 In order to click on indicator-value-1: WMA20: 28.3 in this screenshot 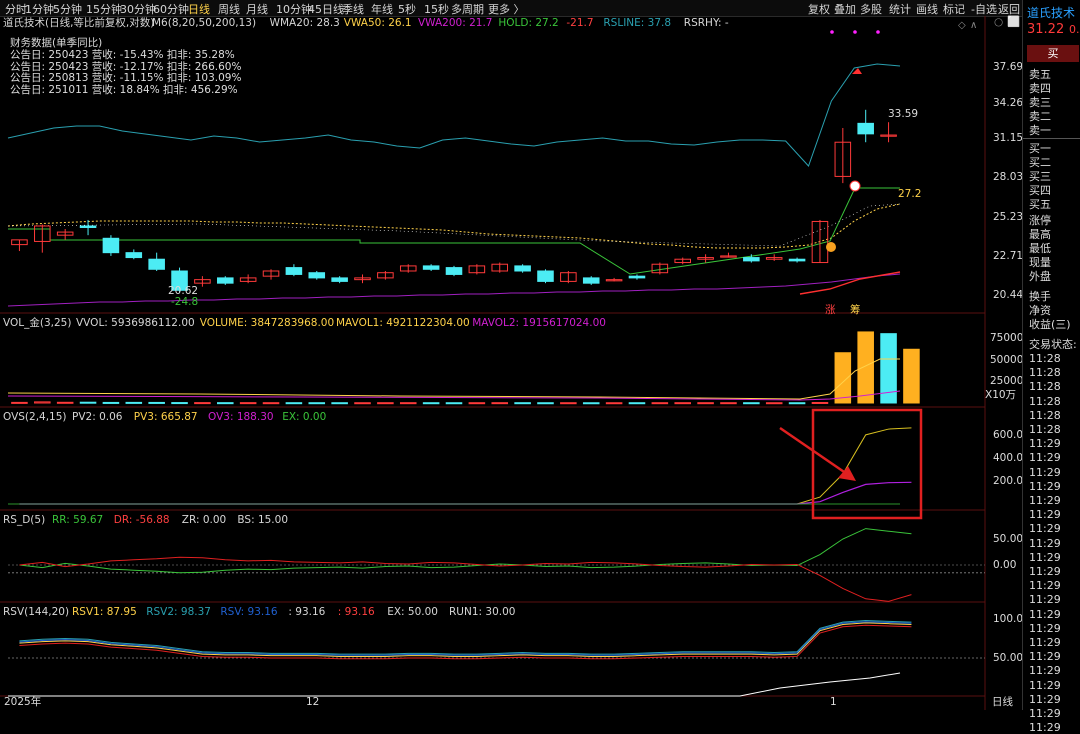, I will do `click(304, 23)`.